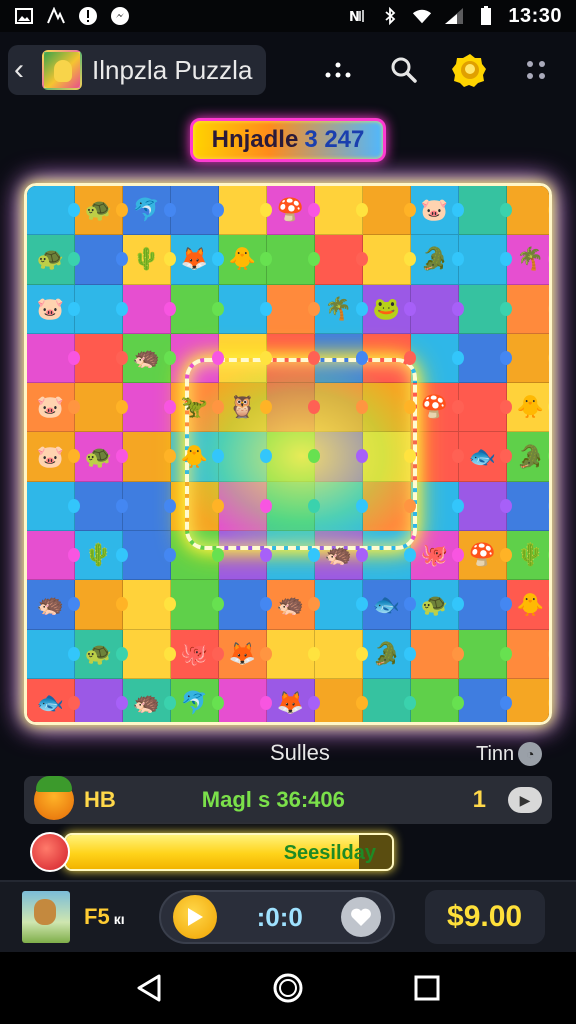  I want to click on heart-button, so click(360, 917).